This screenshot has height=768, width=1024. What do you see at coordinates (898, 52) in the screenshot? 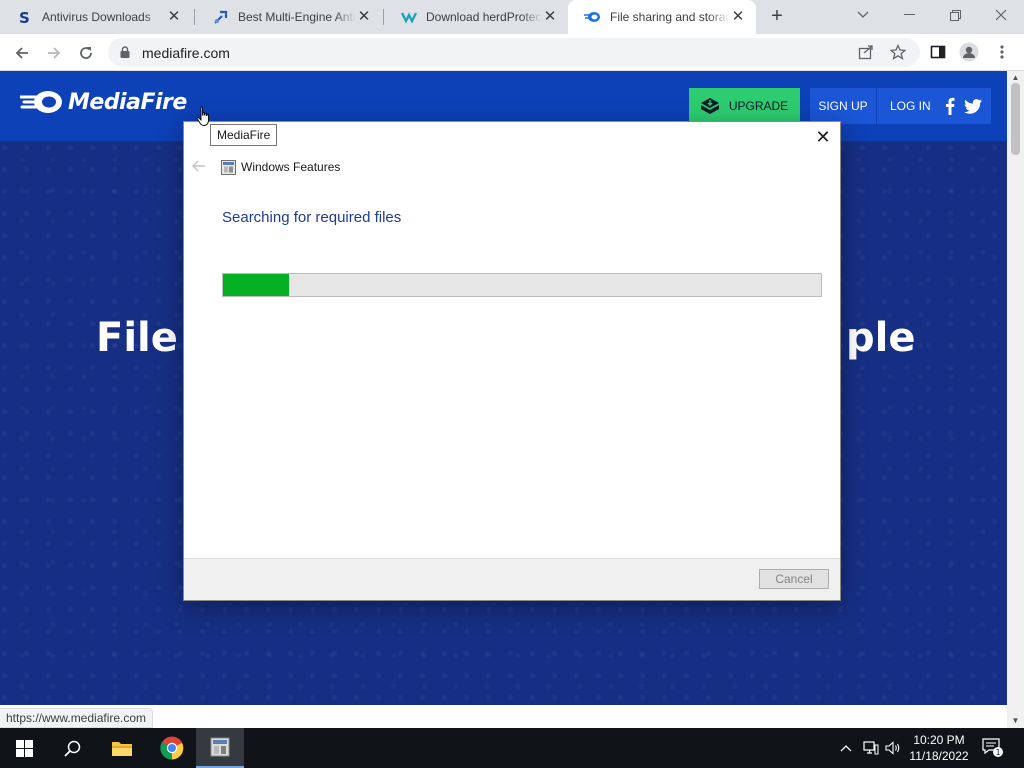
I see `bookmark-star-icon` at bounding box center [898, 52].